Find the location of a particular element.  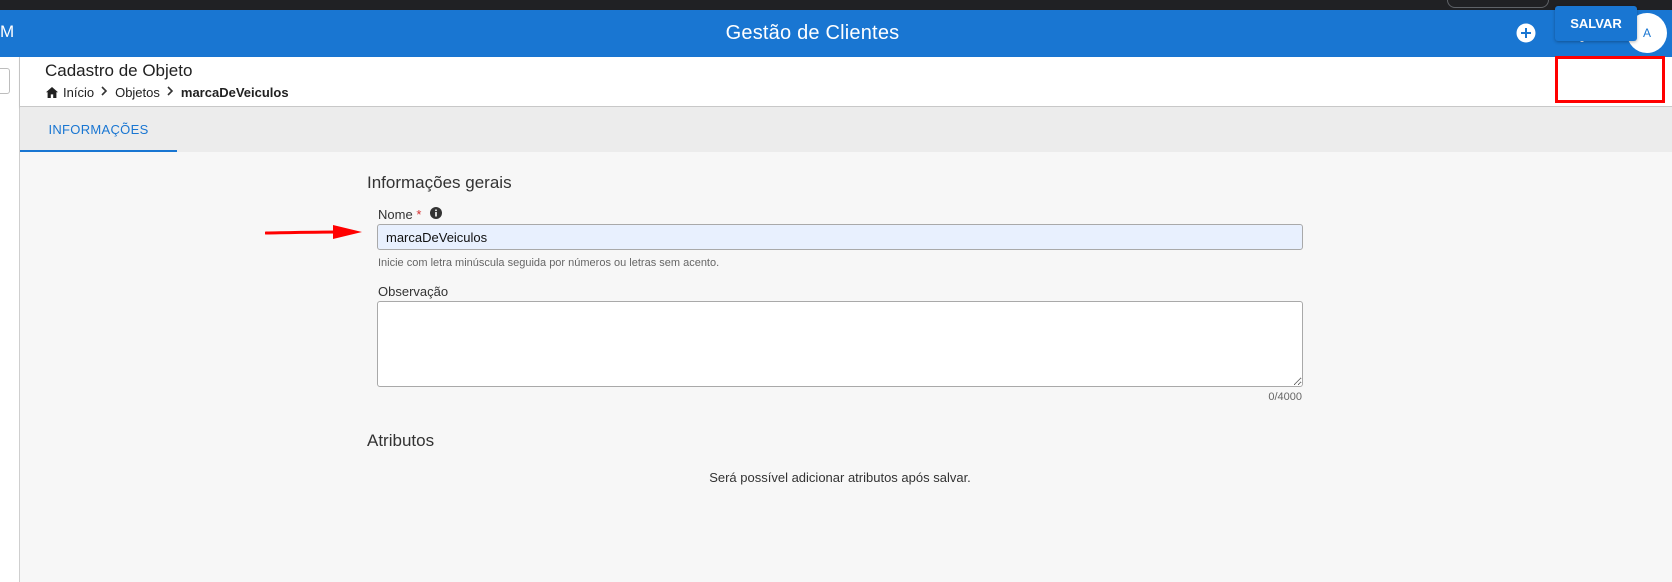

red-arrow-annotation is located at coordinates (313, 232).